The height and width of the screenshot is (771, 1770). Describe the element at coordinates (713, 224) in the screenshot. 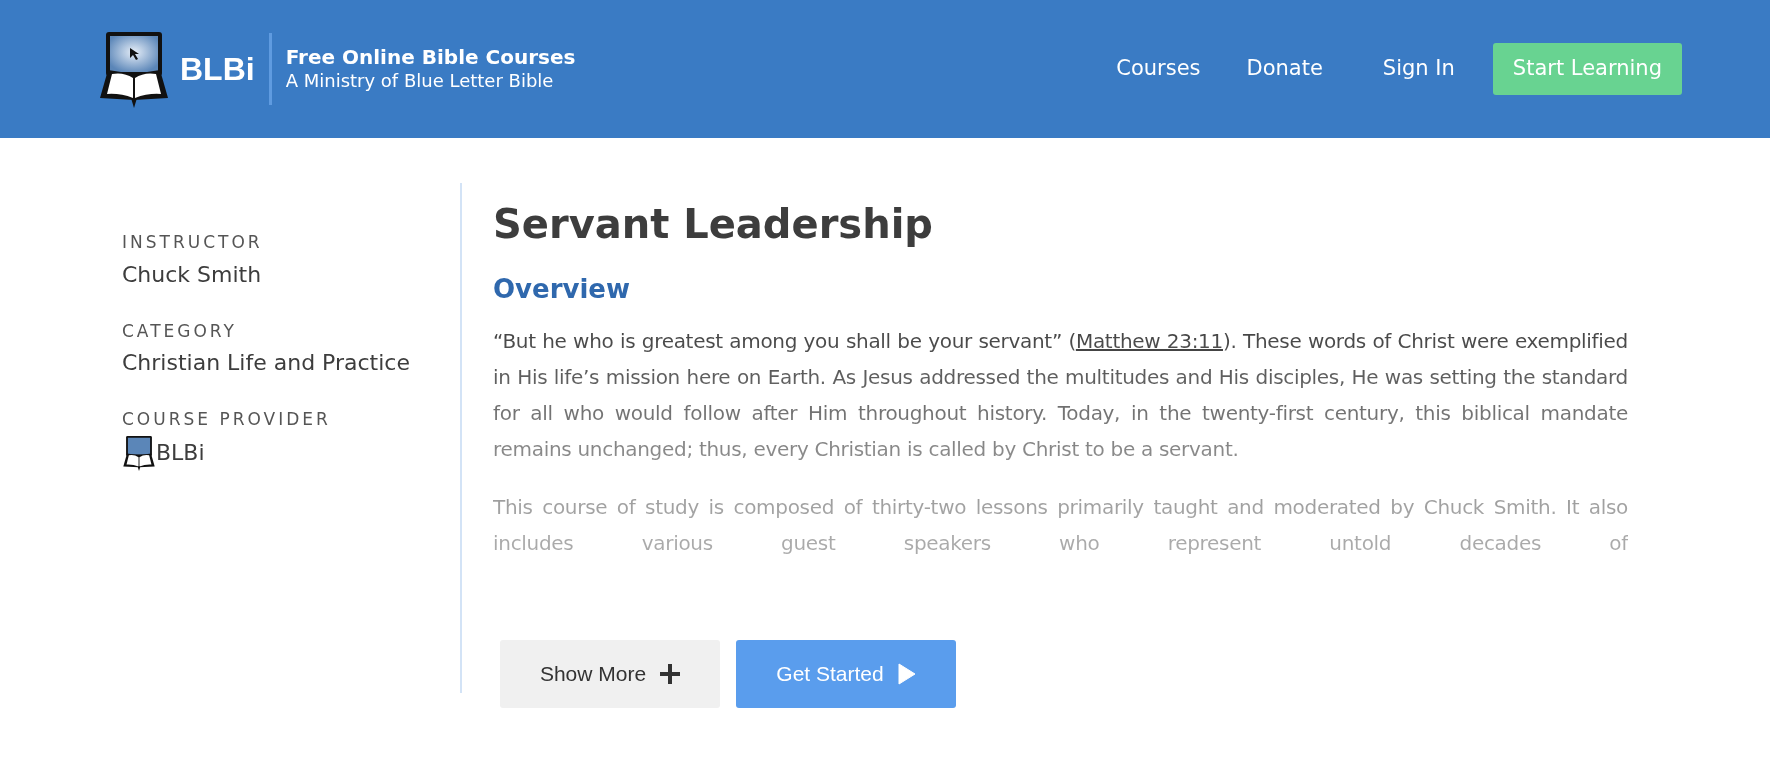

I see `course-title: Servant Leadership` at that location.